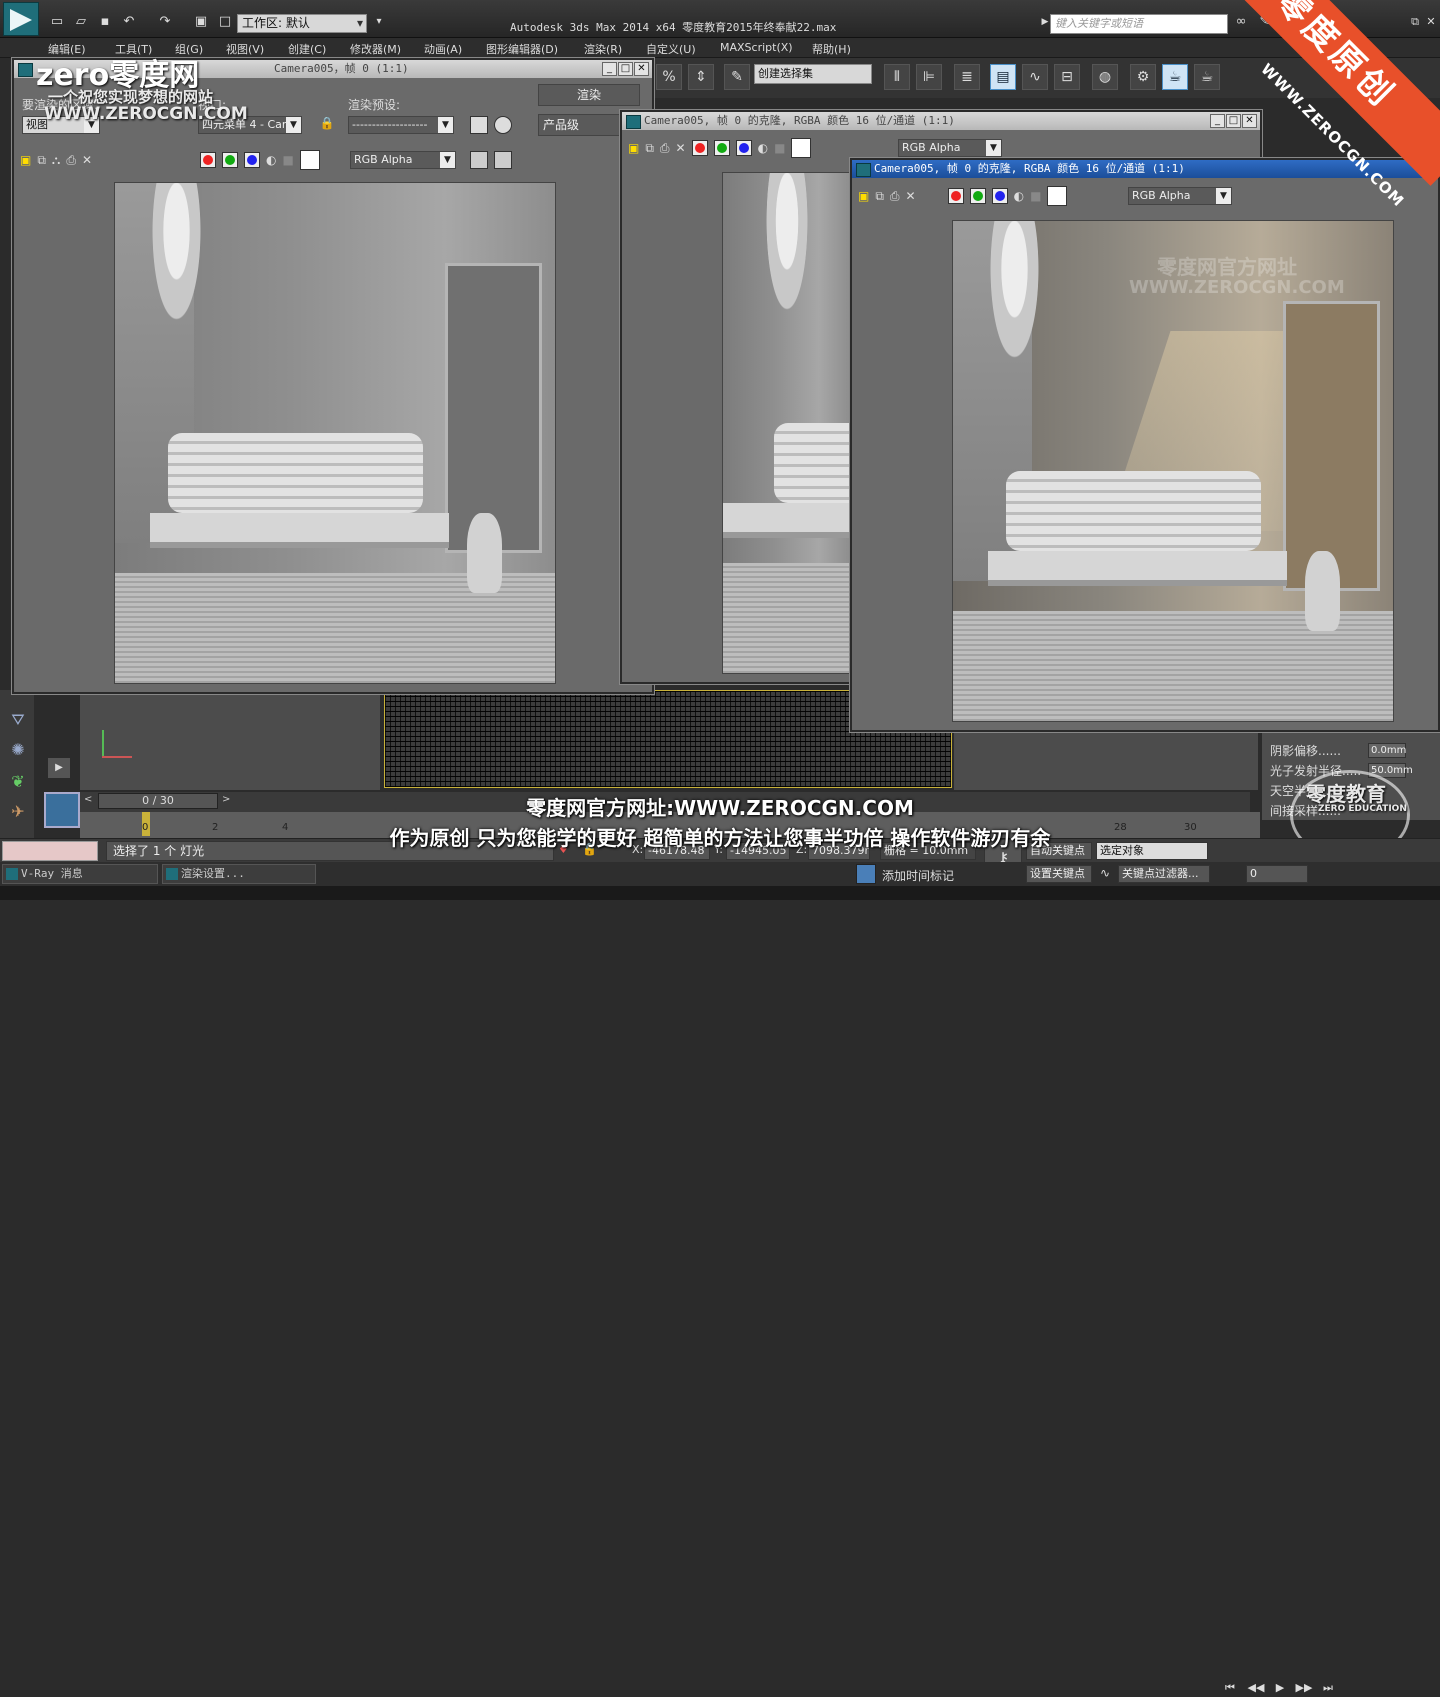  Describe the element at coordinates (302, 23) in the screenshot. I see `workspace-dropdown: 工作区: 默认` at that location.